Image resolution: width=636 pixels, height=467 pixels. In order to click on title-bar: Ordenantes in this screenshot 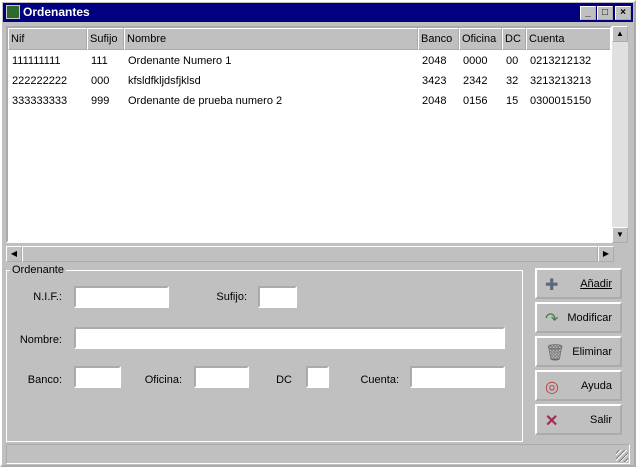, I will do `click(318, 12)`.